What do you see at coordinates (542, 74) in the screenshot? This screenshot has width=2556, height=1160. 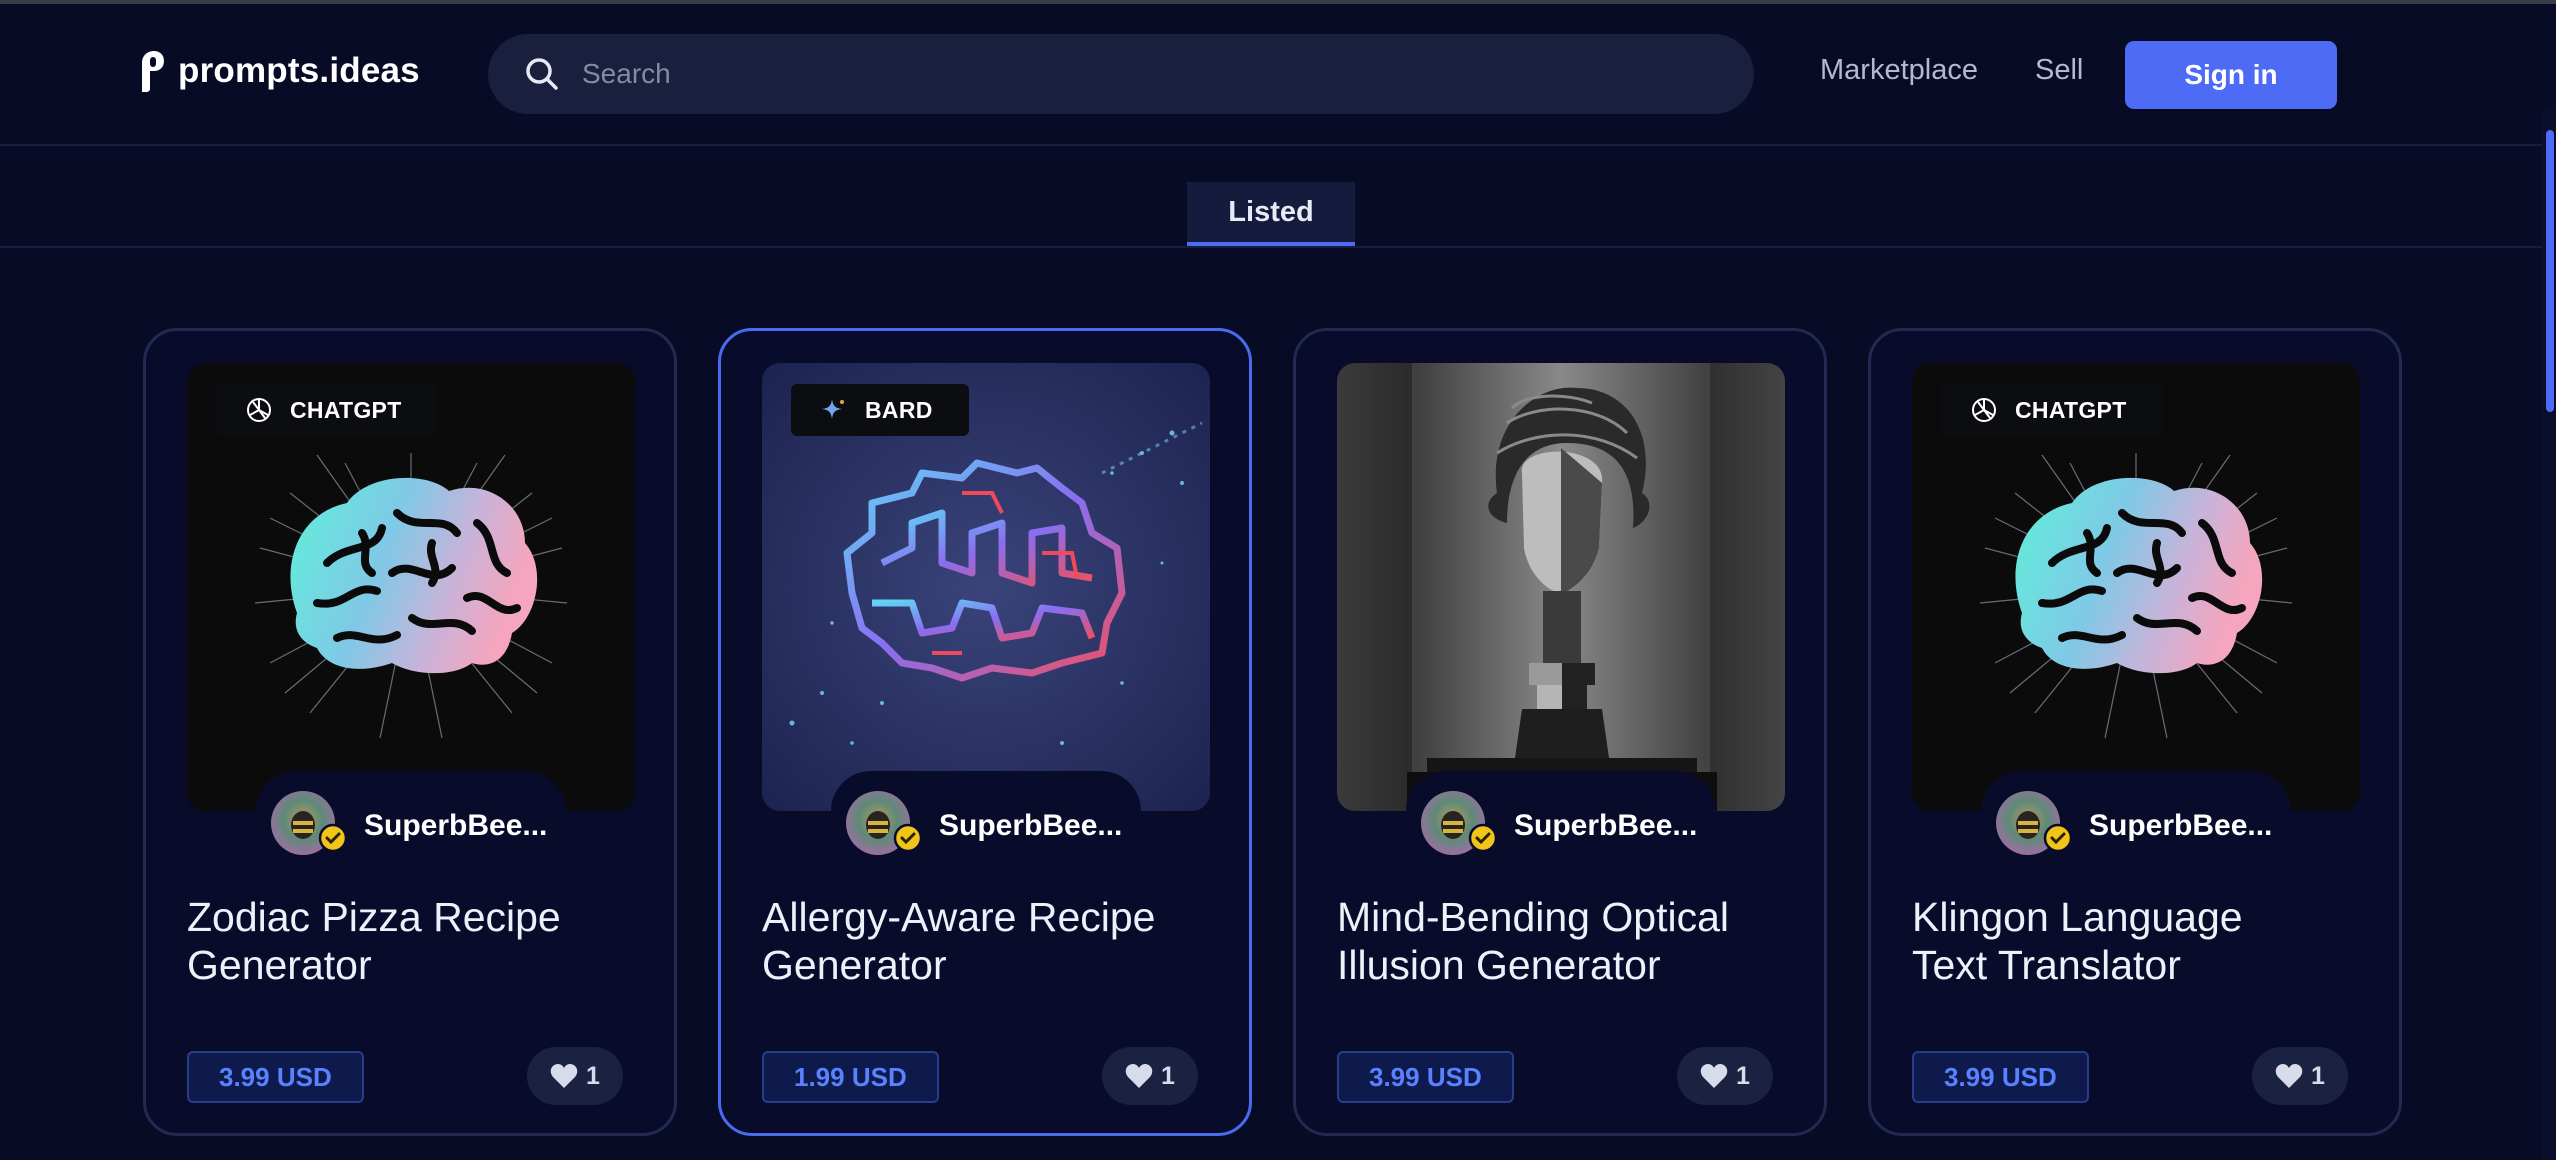 I see `search-icon` at bounding box center [542, 74].